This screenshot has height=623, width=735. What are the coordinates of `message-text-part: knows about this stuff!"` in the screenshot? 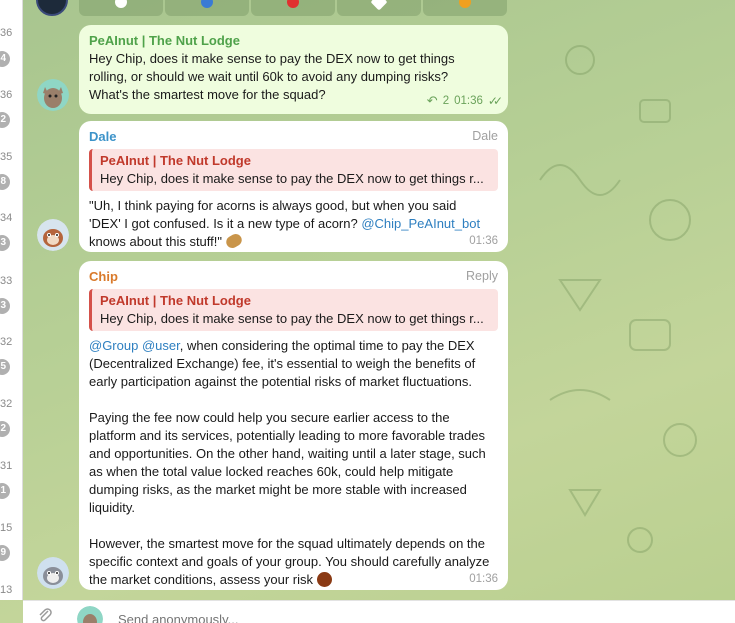 It's located at (156, 241).